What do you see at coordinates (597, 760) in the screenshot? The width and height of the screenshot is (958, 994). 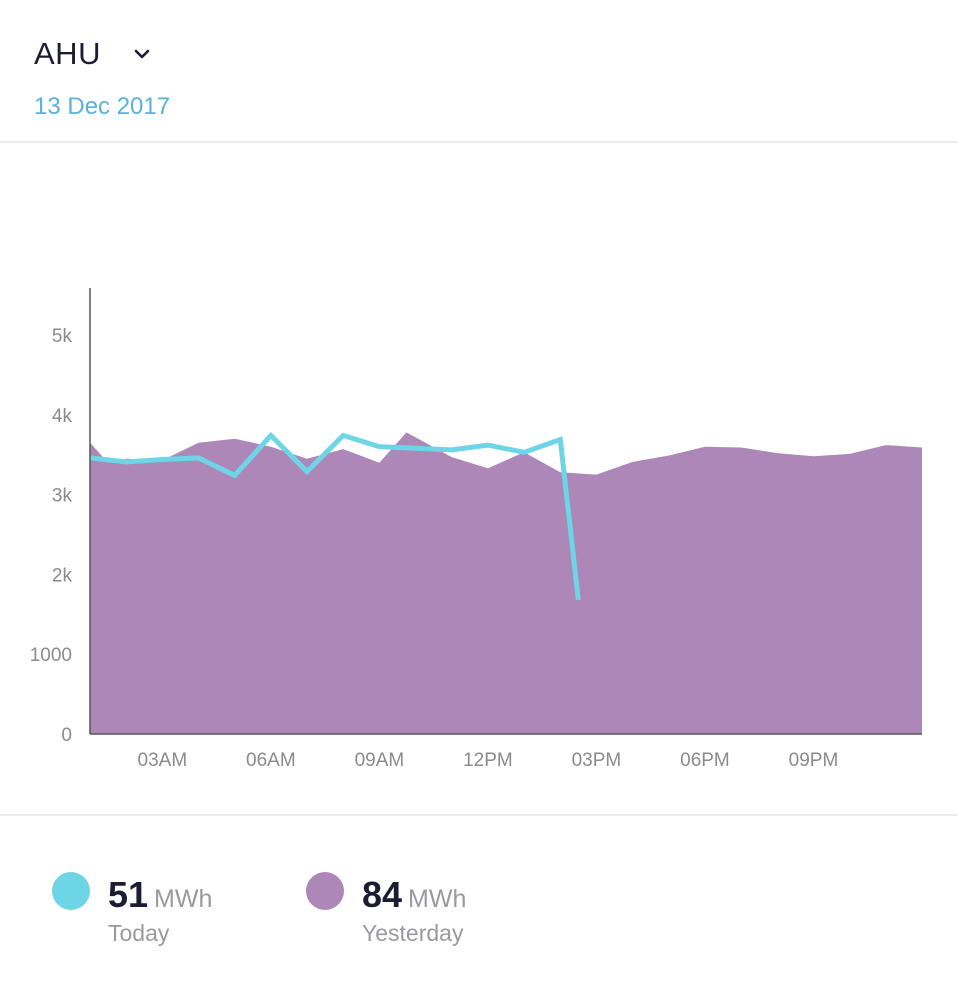 I see `x-tick-label: 03PM` at bounding box center [597, 760].